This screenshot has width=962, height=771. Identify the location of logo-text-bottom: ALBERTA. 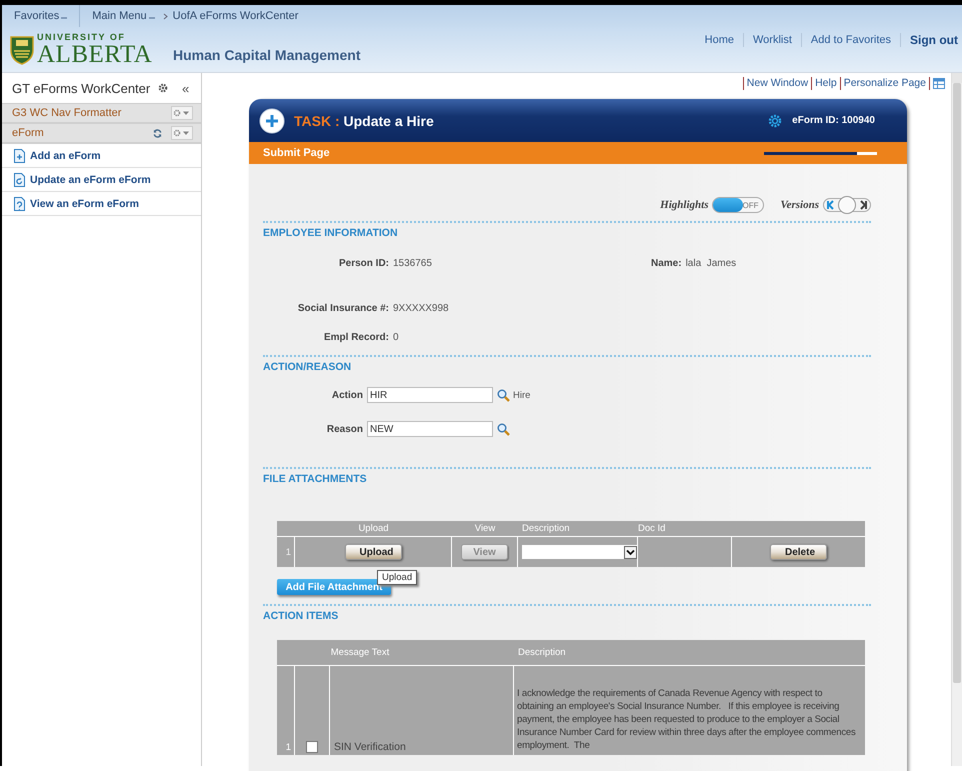
(94, 54).